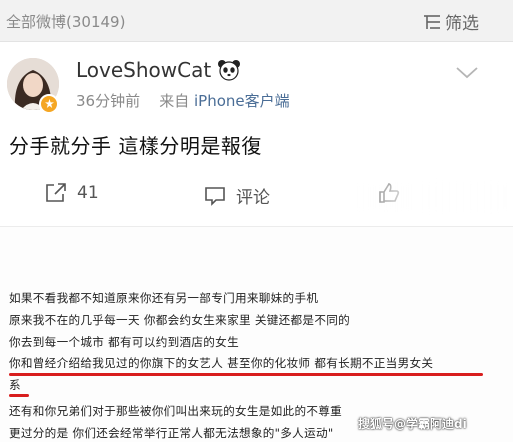  What do you see at coordinates (215, 196) in the screenshot?
I see `comment-icon` at bounding box center [215, 196].